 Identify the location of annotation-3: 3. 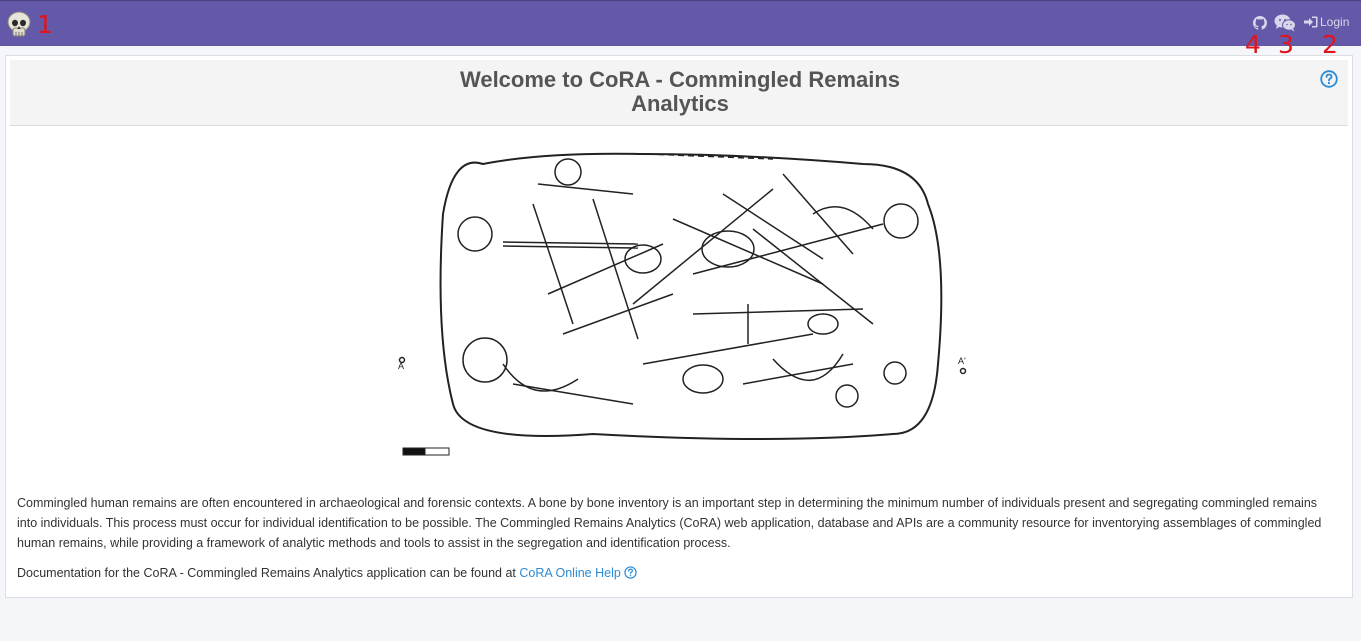
(1286, 44).